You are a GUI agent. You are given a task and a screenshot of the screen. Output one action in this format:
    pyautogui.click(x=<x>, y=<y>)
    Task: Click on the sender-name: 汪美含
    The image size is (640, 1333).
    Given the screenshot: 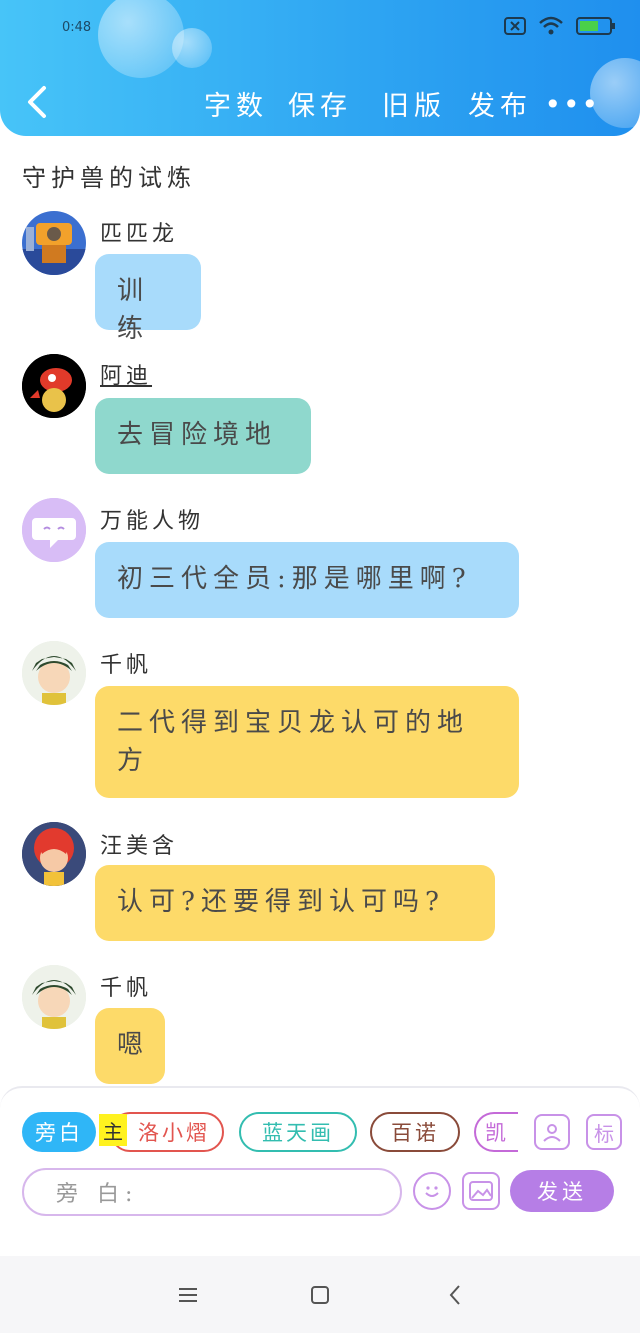 What is the action you would take?
    pyautogui.click(x=139, y=846)
    